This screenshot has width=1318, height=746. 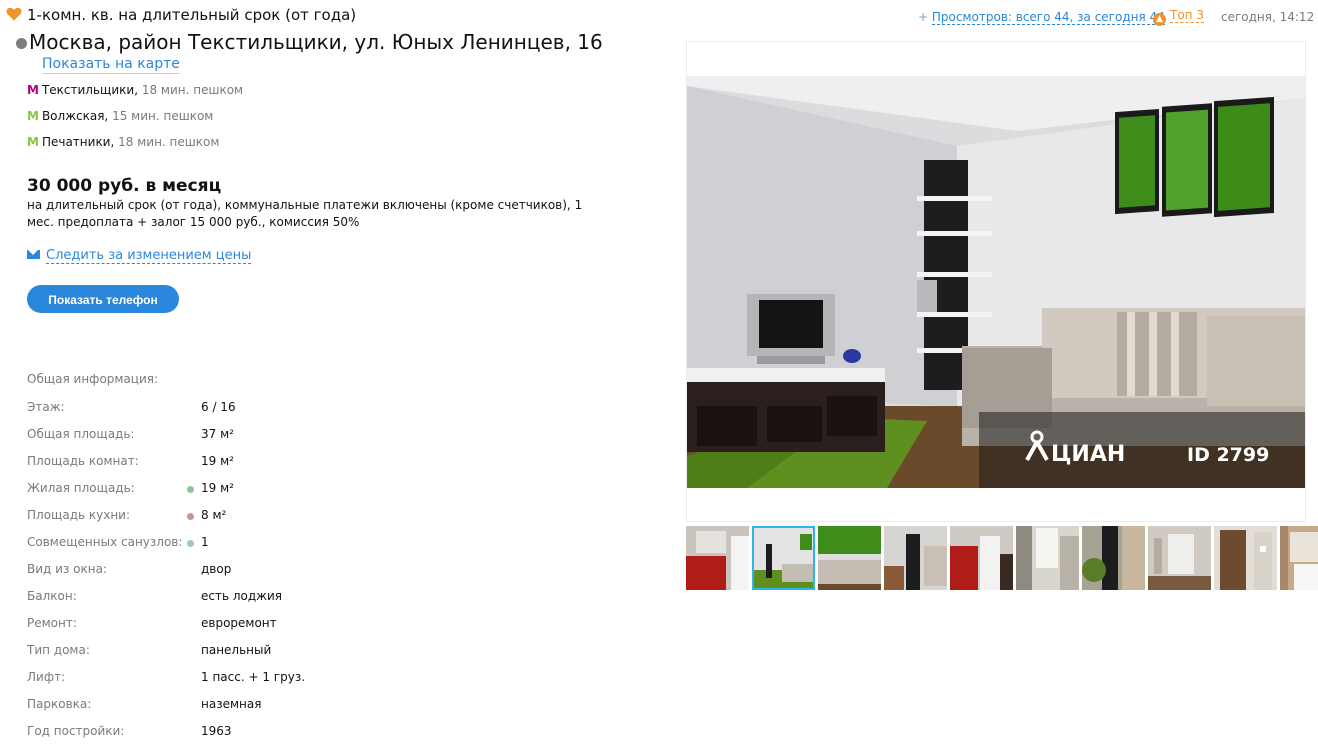 What do you see at coordinates (105, 542) in the screenshot?
I see `info-label: Совмещенных санузлов:` at bounding box center [105, 542].